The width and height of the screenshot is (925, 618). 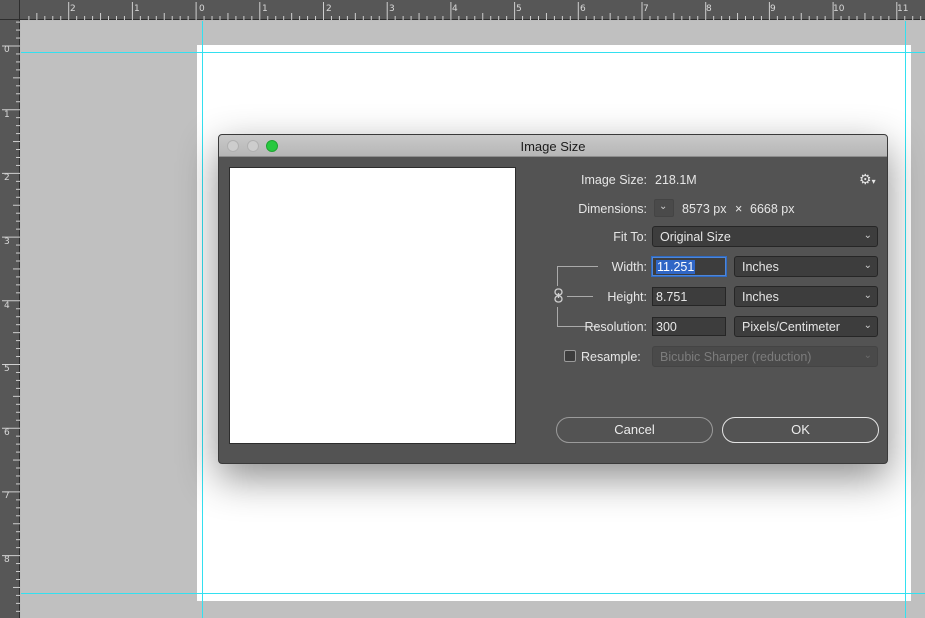 I want to click on resolution-value: 300, so click(x=666, y=327).